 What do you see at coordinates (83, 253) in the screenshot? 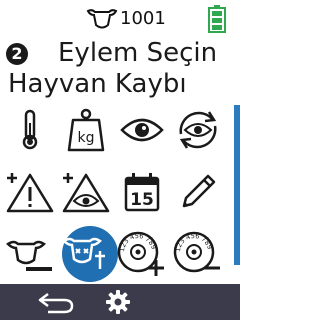
I see `cow-death-icon` at bounding box center [83, 253].